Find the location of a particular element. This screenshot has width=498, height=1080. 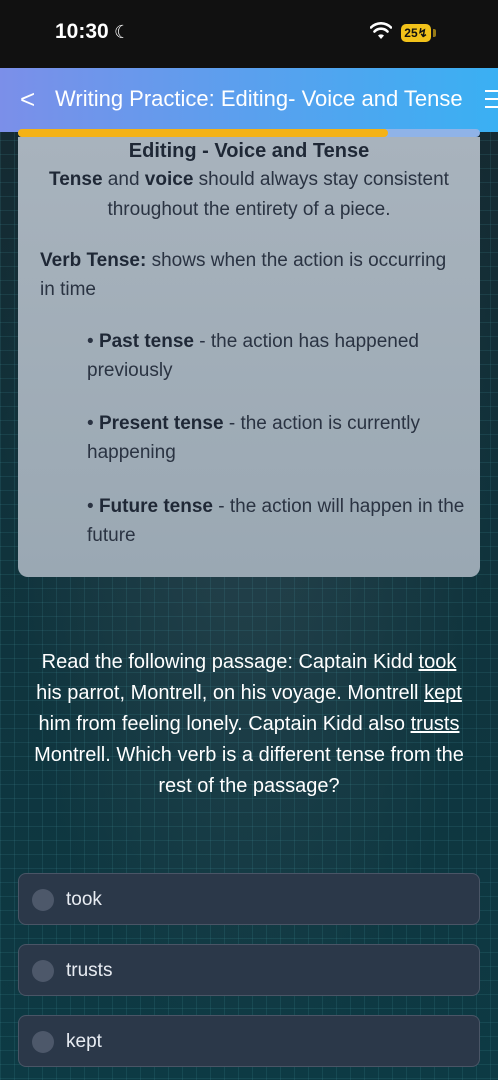

answer-label: trusts is located at coordinates (89, 970).